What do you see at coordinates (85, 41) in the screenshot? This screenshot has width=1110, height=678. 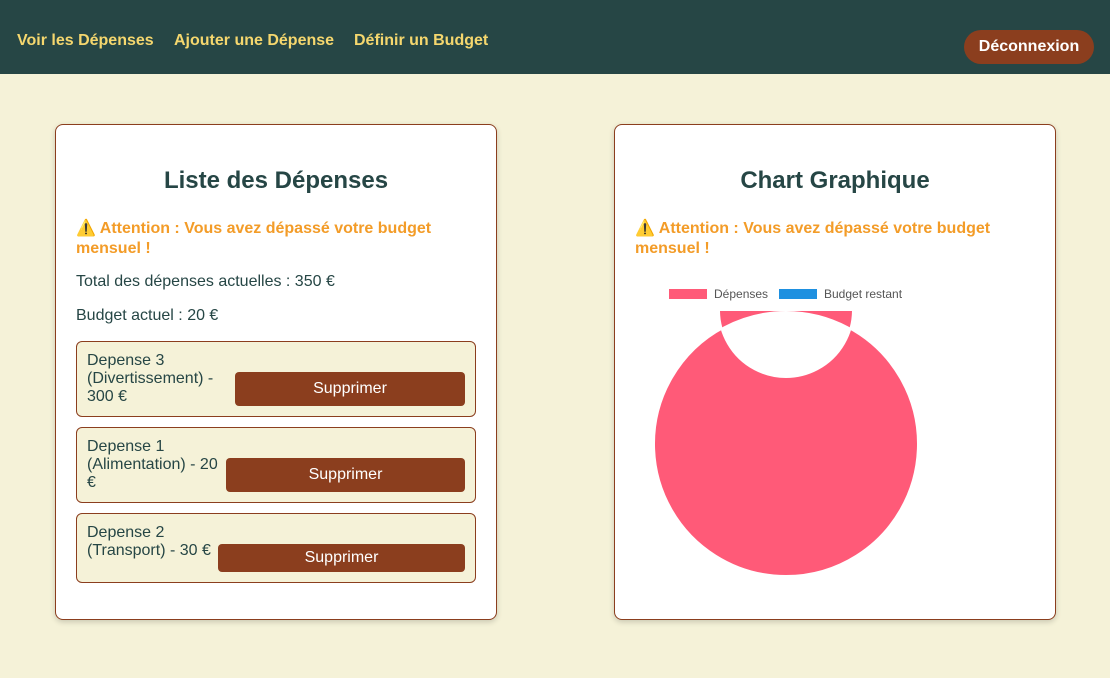 I see `nav-view-expenses-link: Voir les Dépenses` at bounding box center [85, 41].